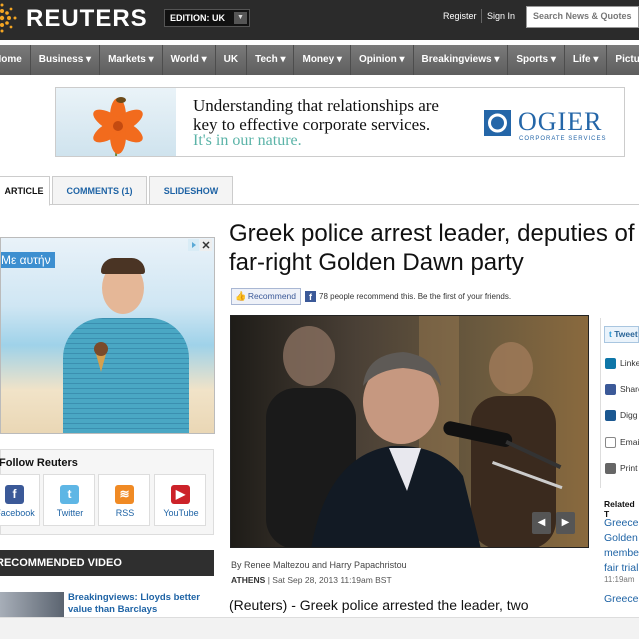 This screenshot has height=639, width=639. I want to click on ogier-brand: OGIER, so click(560, 121).